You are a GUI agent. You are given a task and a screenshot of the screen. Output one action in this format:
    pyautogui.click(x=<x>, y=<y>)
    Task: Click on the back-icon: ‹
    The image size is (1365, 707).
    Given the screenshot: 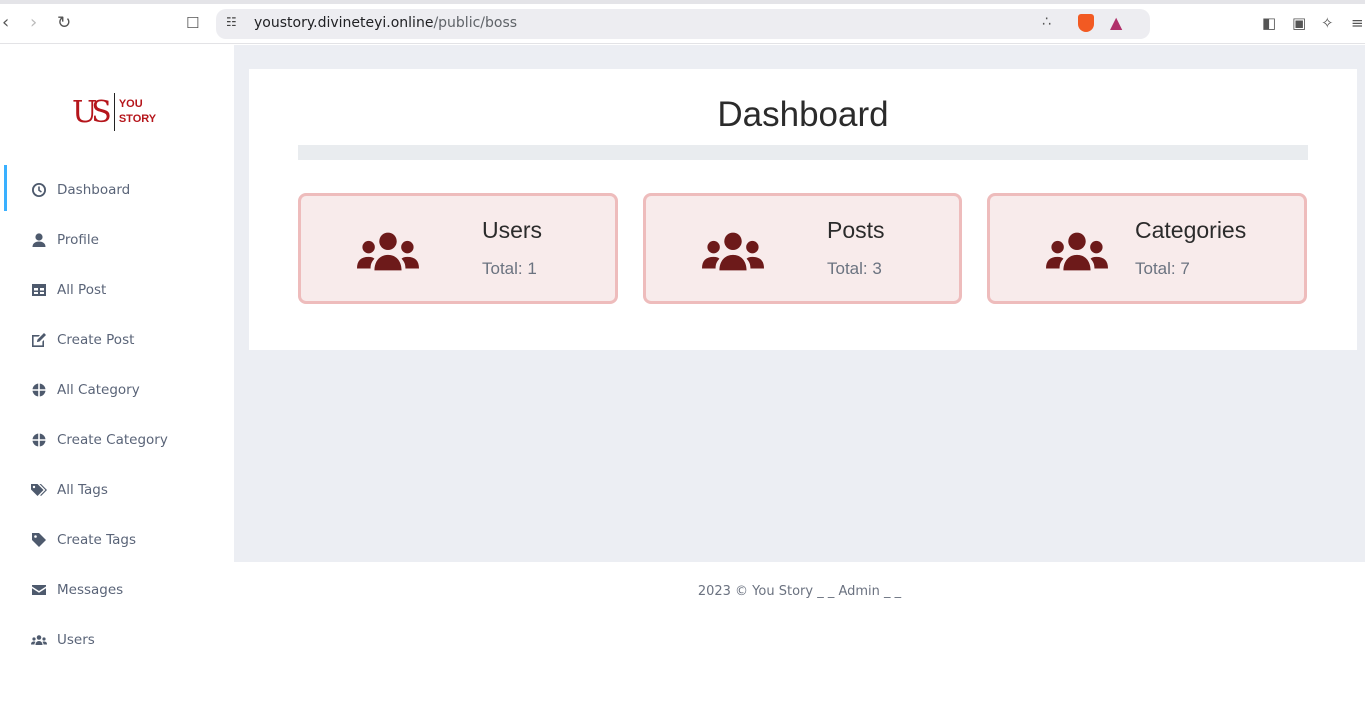 What is the action you would take?
    pyautogui.click(x=5, y=23)
    